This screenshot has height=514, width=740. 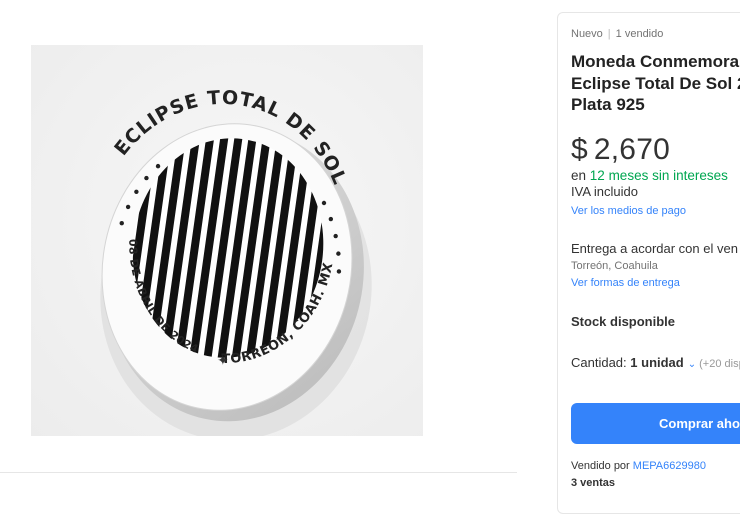 I want to click on seller-sales: 3 ventas, so click(x=593, y=483).